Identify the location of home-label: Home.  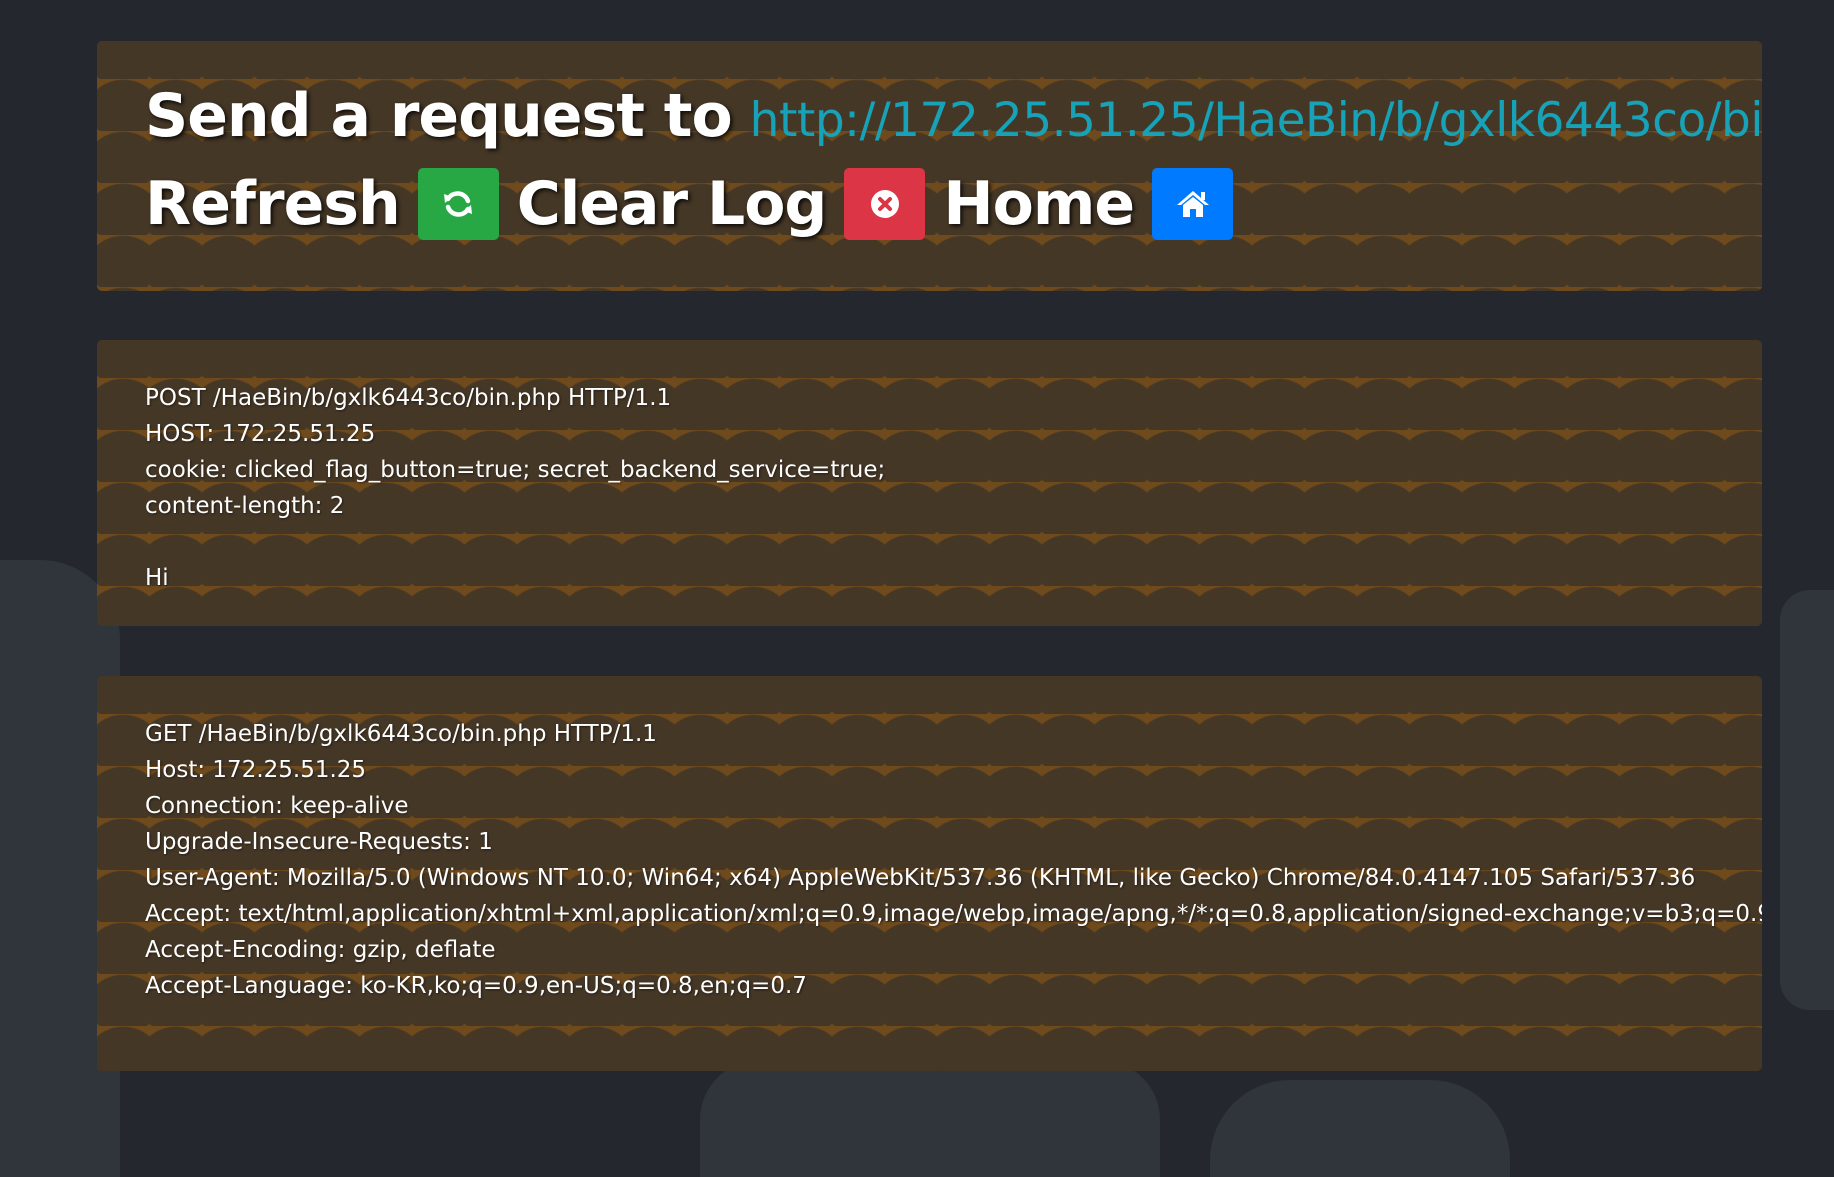
(1039, 204).